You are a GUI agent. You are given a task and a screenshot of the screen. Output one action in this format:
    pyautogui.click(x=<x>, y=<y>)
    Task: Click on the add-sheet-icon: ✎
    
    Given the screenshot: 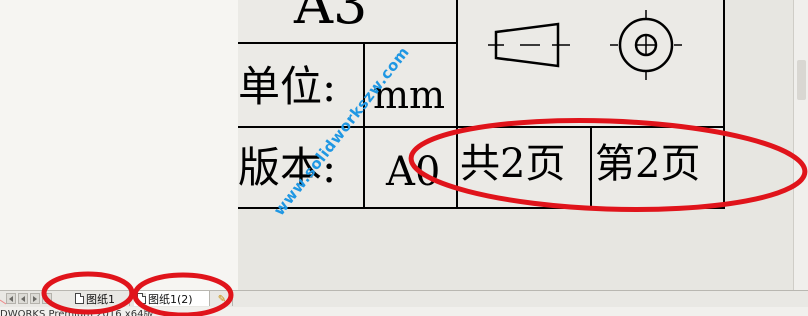 What is the action you would take?
    pyautogui.click(x=222, y=299)
    